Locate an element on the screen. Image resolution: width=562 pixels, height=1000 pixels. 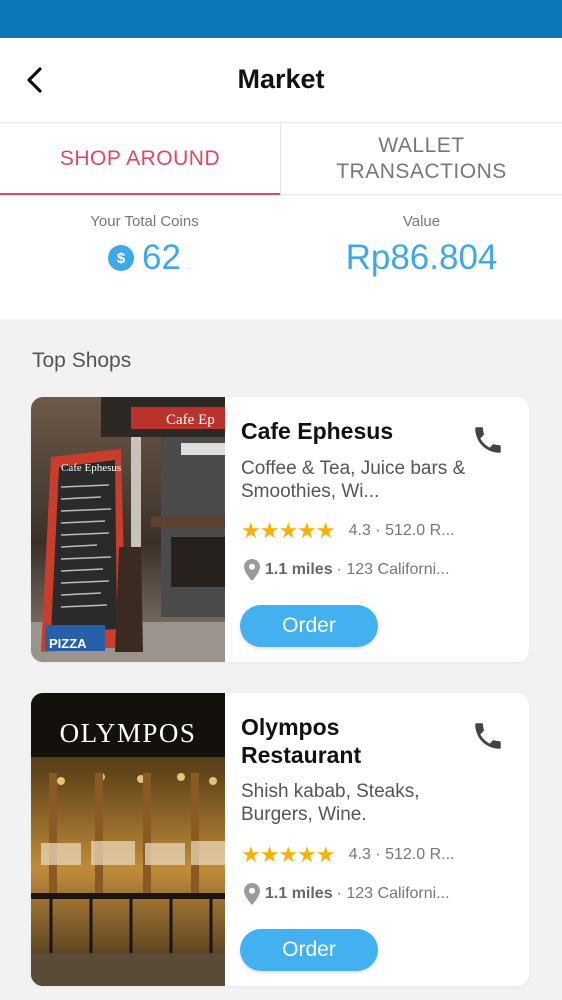
coins-summary: Your Total Coins $ 62 Value Rp86.804 is located at coordinates (281, 257).